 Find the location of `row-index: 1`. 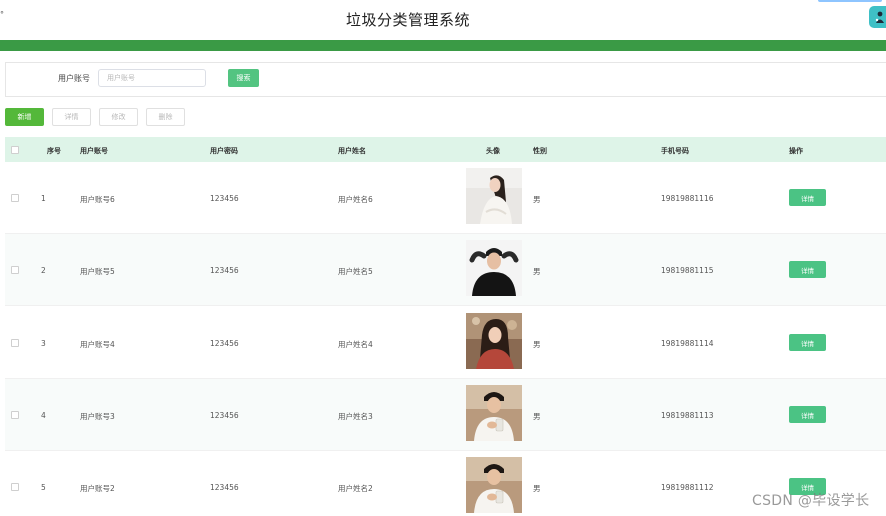

row-index: 1 is located at coordinates (43, 198).